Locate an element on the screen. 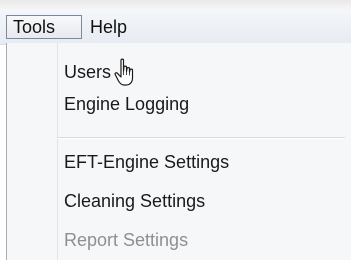  menu-help: Help is located at coordinates (108, 27).